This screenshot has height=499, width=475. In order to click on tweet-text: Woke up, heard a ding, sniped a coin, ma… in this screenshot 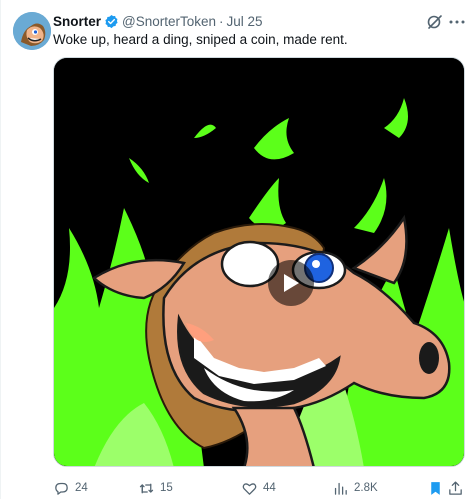, I will do `click(200, 39)`.